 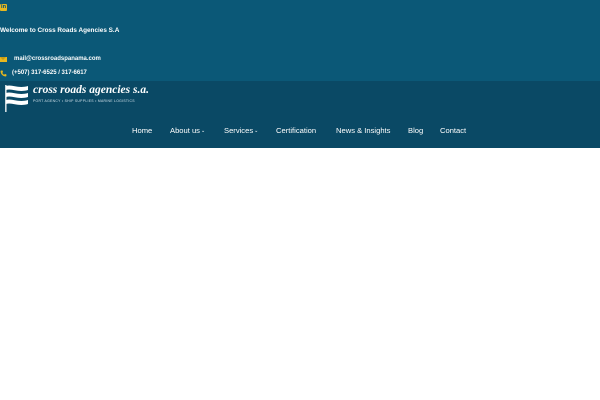 I want to click on linkedin-glyph: in, so click(x=3, y=7).